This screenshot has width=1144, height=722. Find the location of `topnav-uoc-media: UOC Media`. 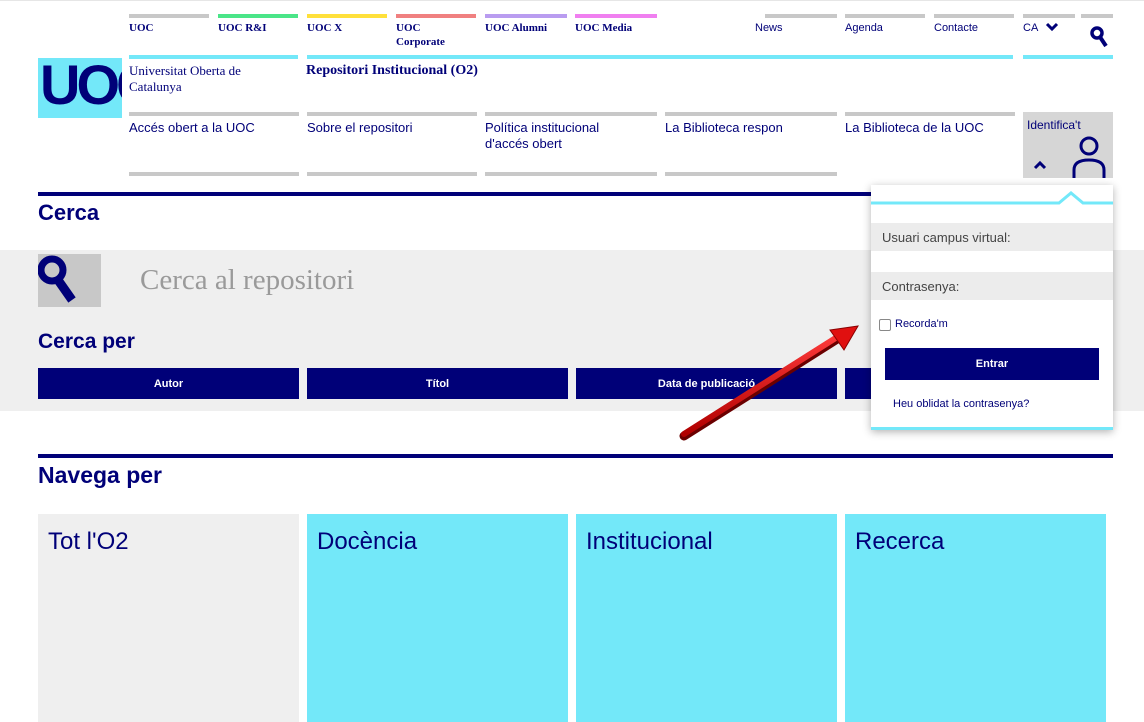

topnav-uoc-media: UOC Media is located at coordinates (616, 34).